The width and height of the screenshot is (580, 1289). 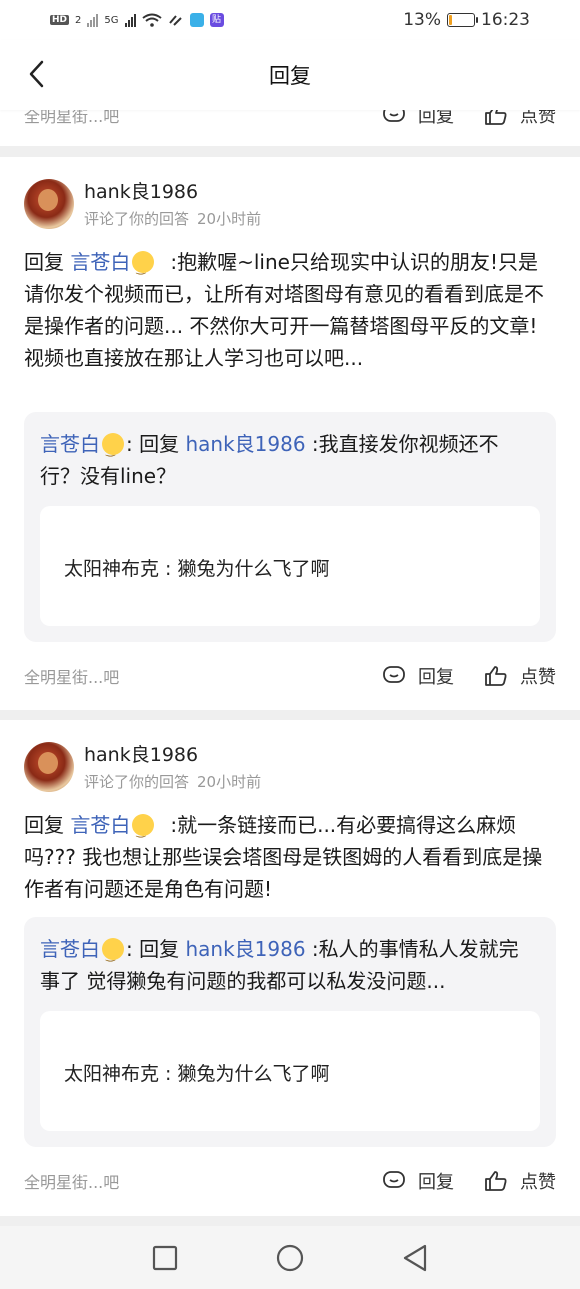 I want to click on home-button, so click(x=290, y=1258).